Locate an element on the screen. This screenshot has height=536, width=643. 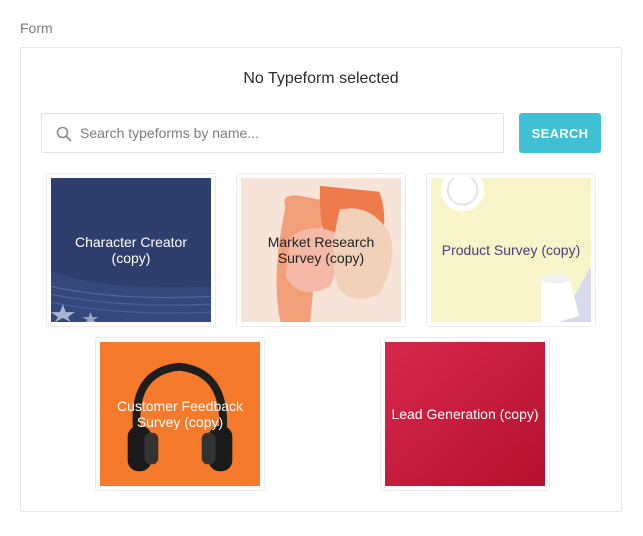
typeform-title: Customer Feedback Survey (copy) is located at coordinates (180, 414).